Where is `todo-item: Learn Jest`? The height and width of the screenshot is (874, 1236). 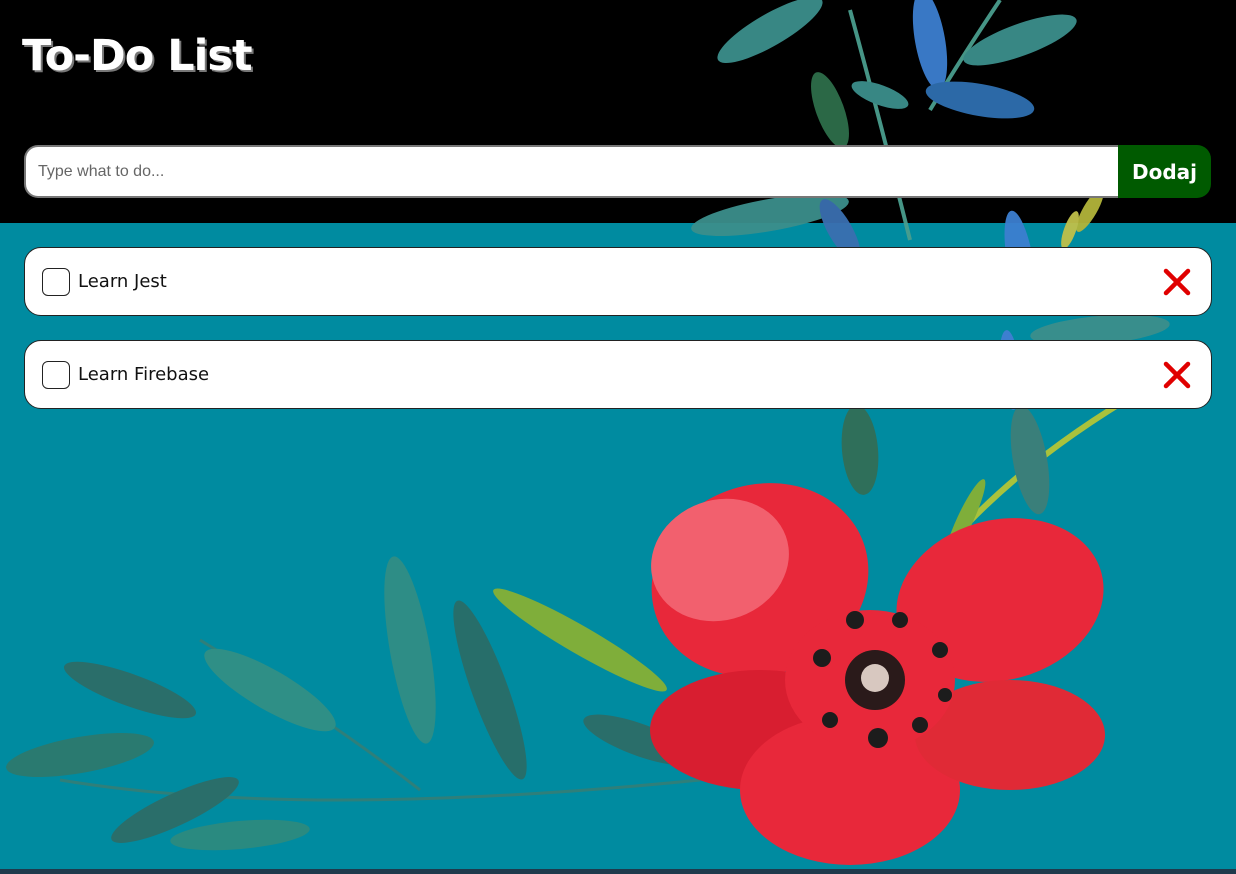
todo-item: Learn Jest is located at coordinates (618, 281).